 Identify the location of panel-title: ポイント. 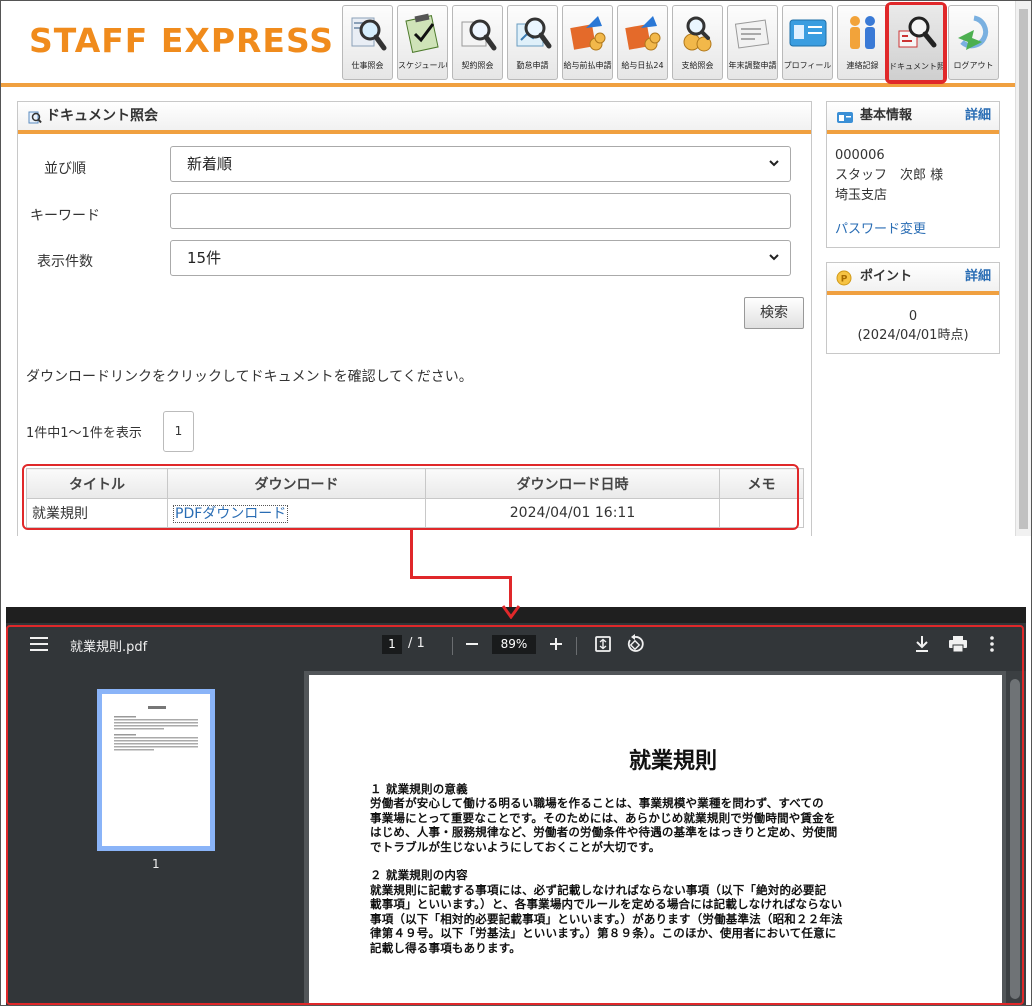
(886, 276).